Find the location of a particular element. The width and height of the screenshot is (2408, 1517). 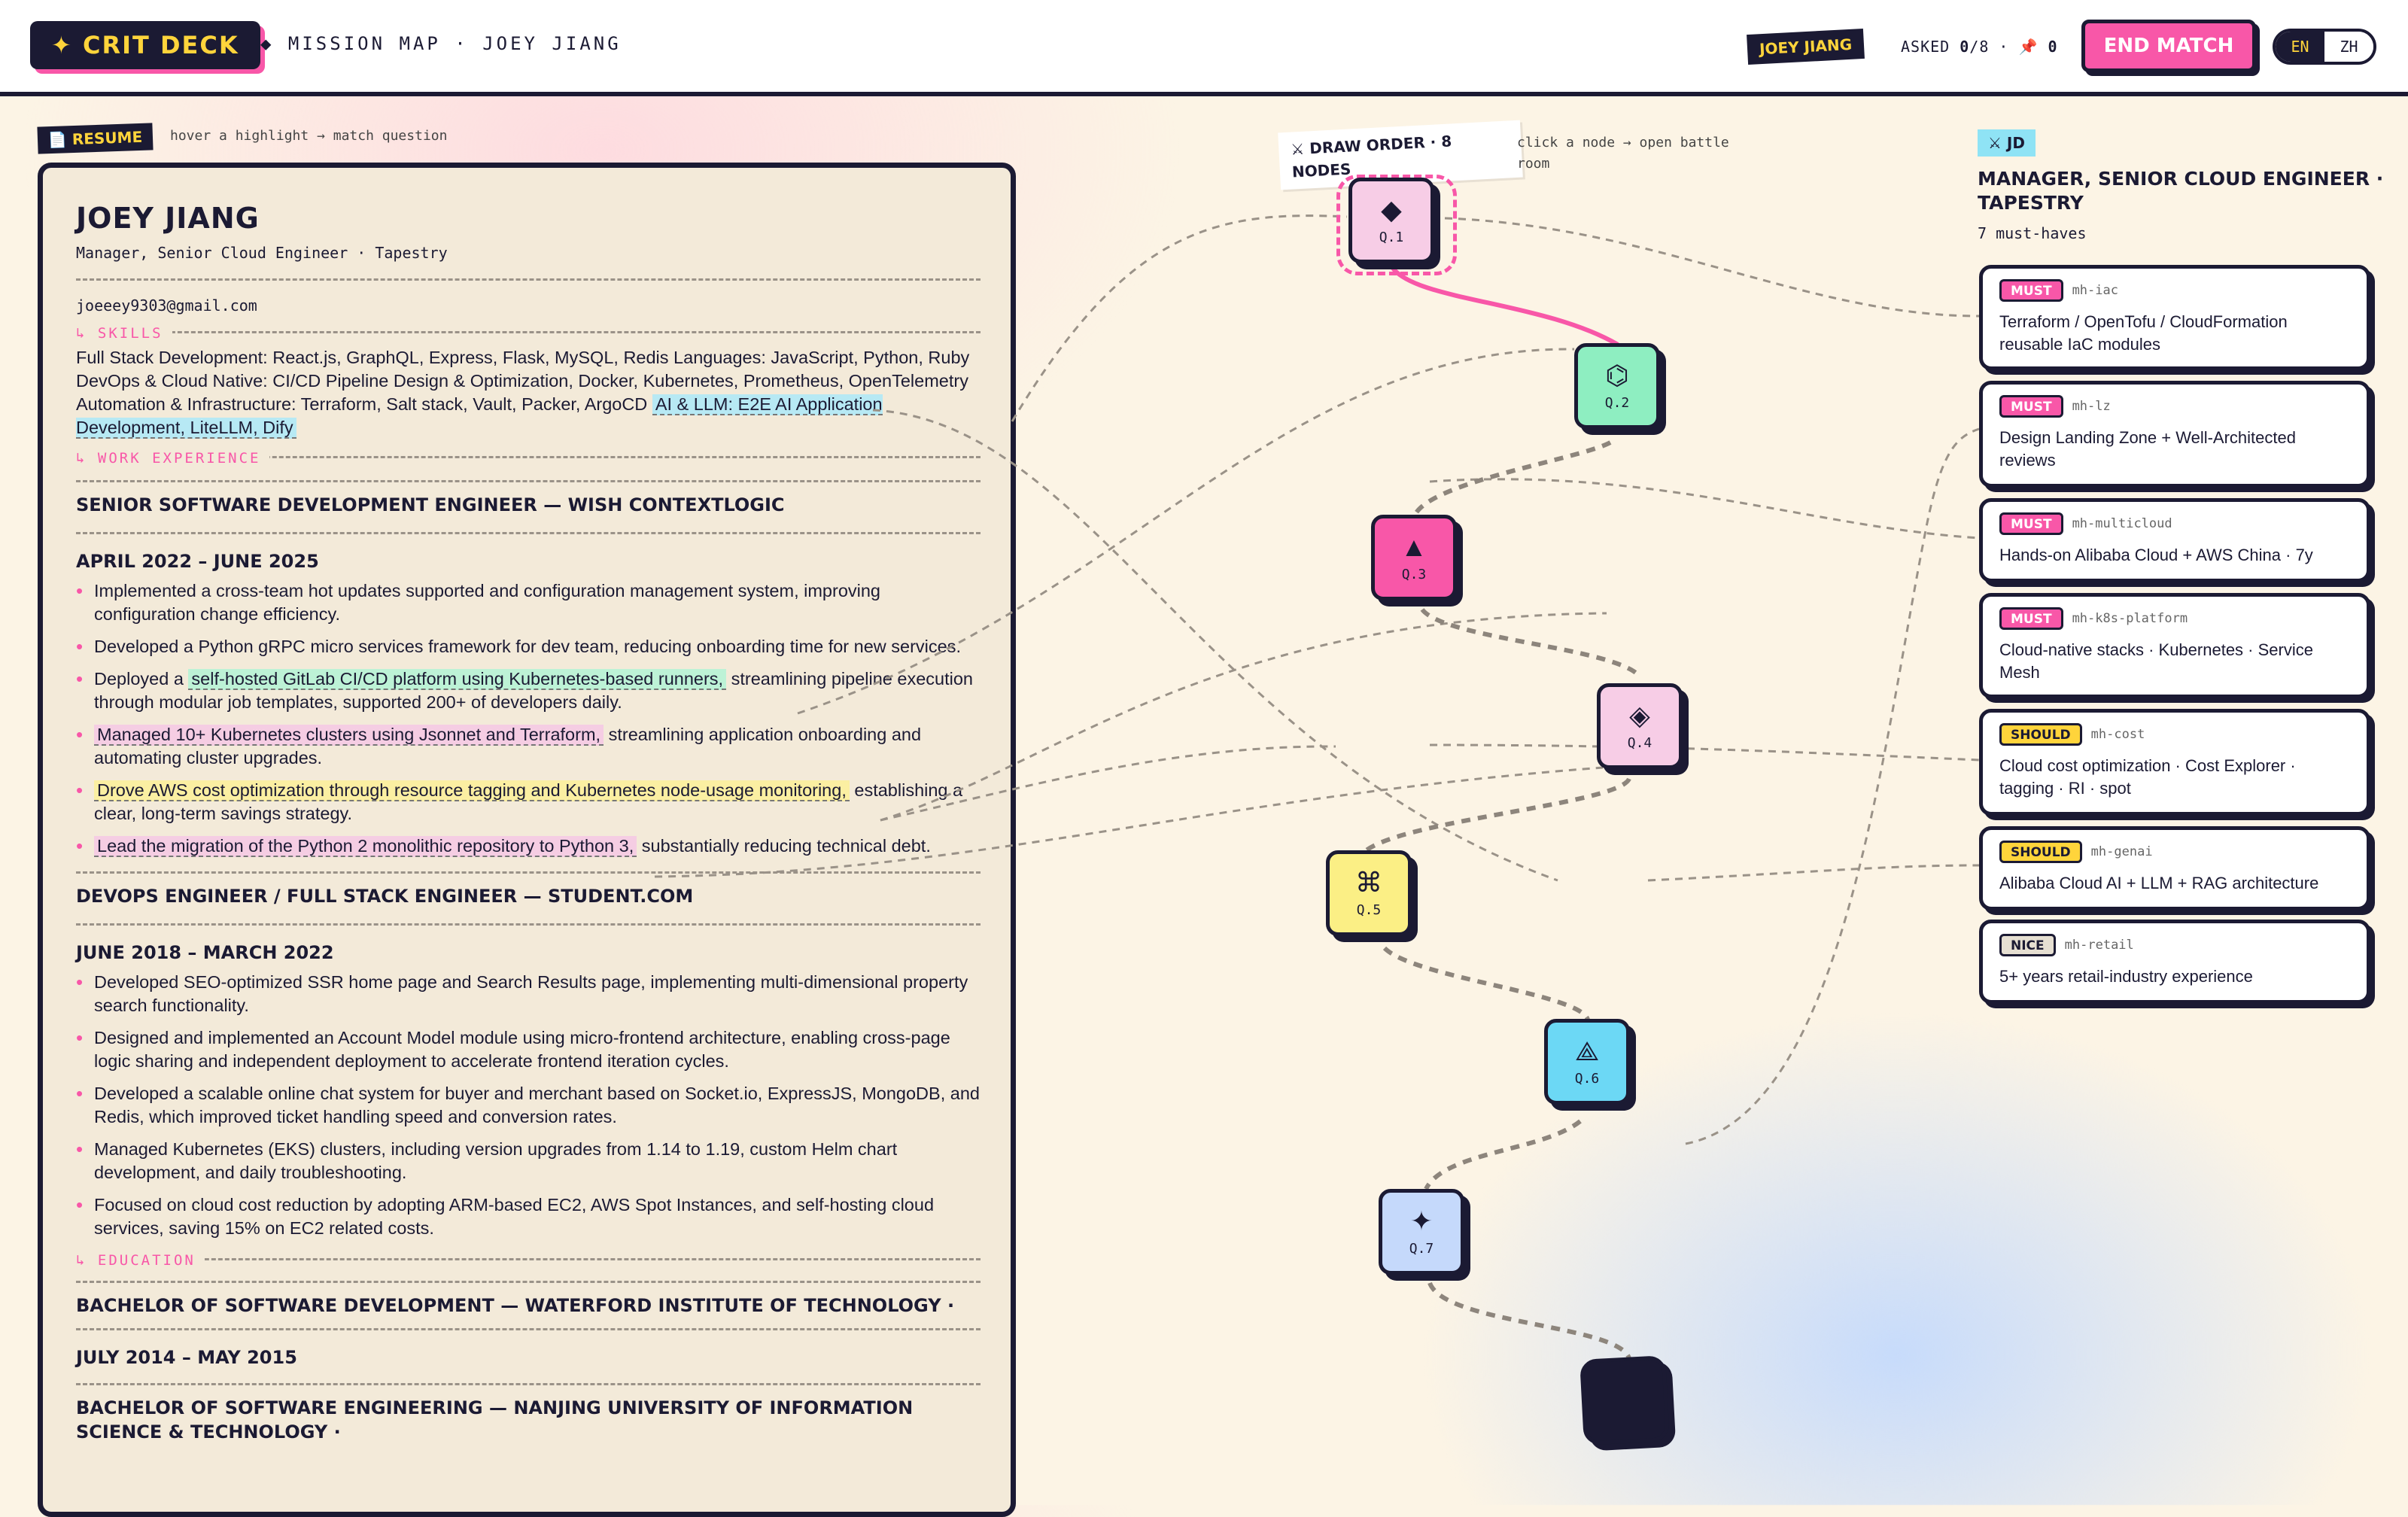

question-node-4: ◈ Q.4 is located at coordinates (1640, 726).